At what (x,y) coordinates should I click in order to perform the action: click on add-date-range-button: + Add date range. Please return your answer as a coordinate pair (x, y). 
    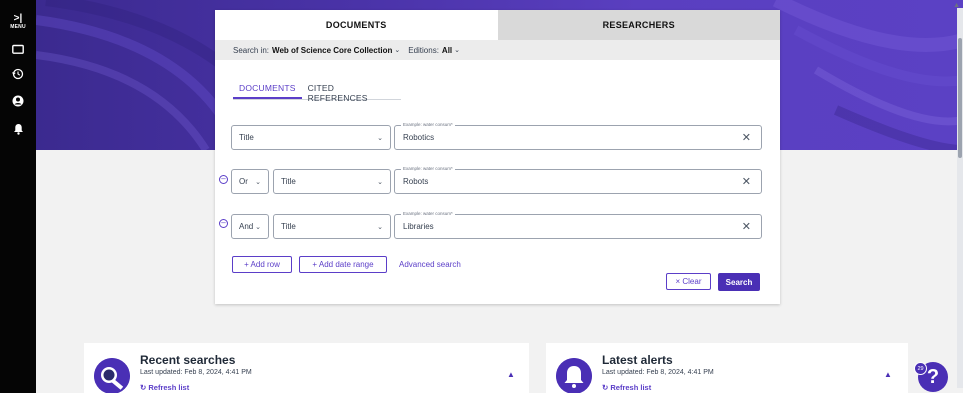
    Looking at the image, I should click on (343, 264).